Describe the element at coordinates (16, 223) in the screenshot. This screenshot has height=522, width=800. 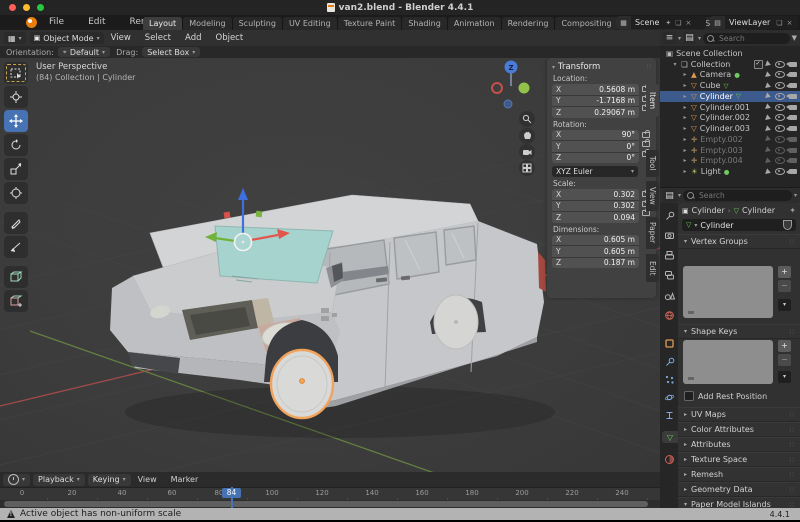
I see `annotate-tool` at that location.